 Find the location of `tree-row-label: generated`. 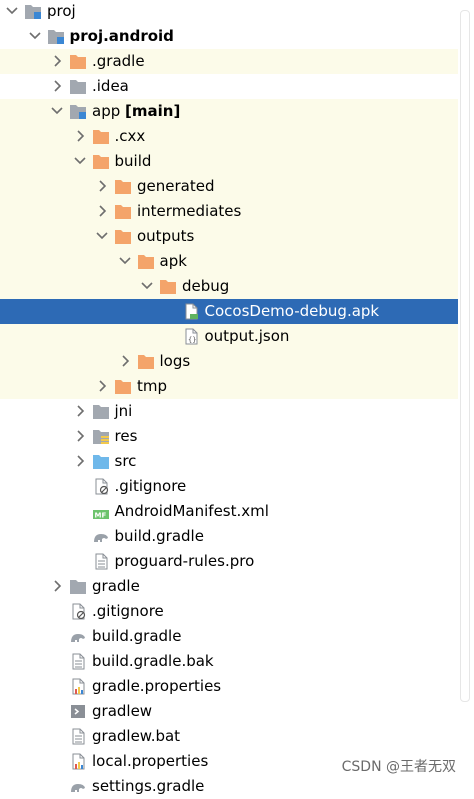

tree-row-label: generated is located at coordinates (176, 186).